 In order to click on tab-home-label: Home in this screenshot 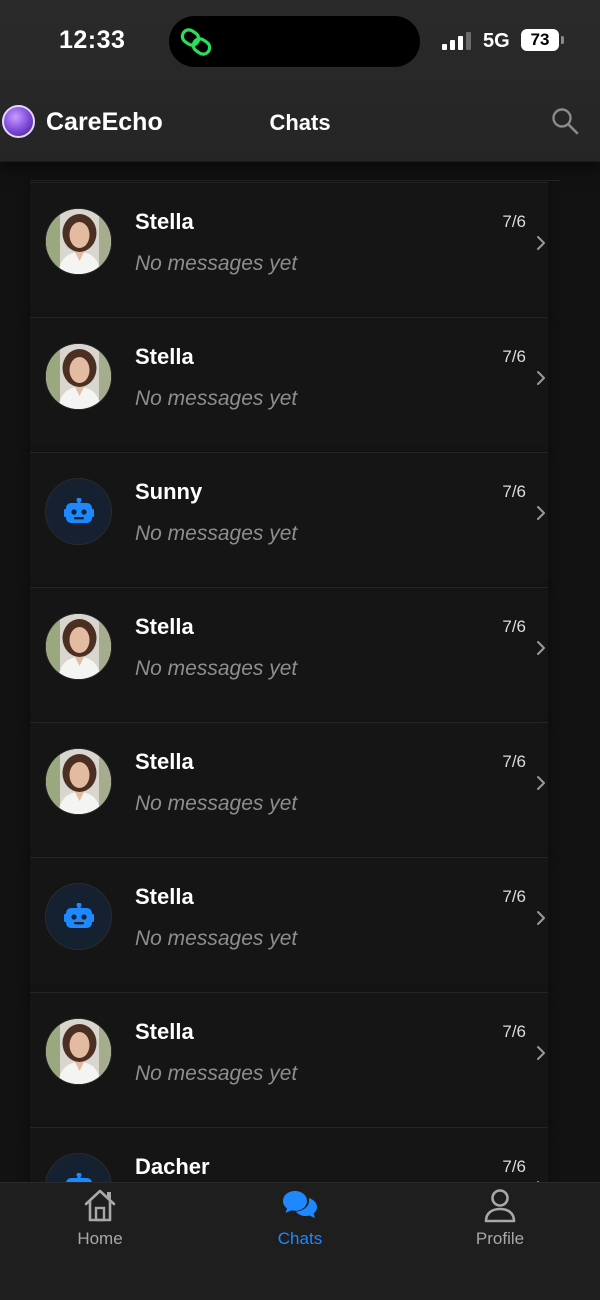, I will do `click(100, 1238)`.